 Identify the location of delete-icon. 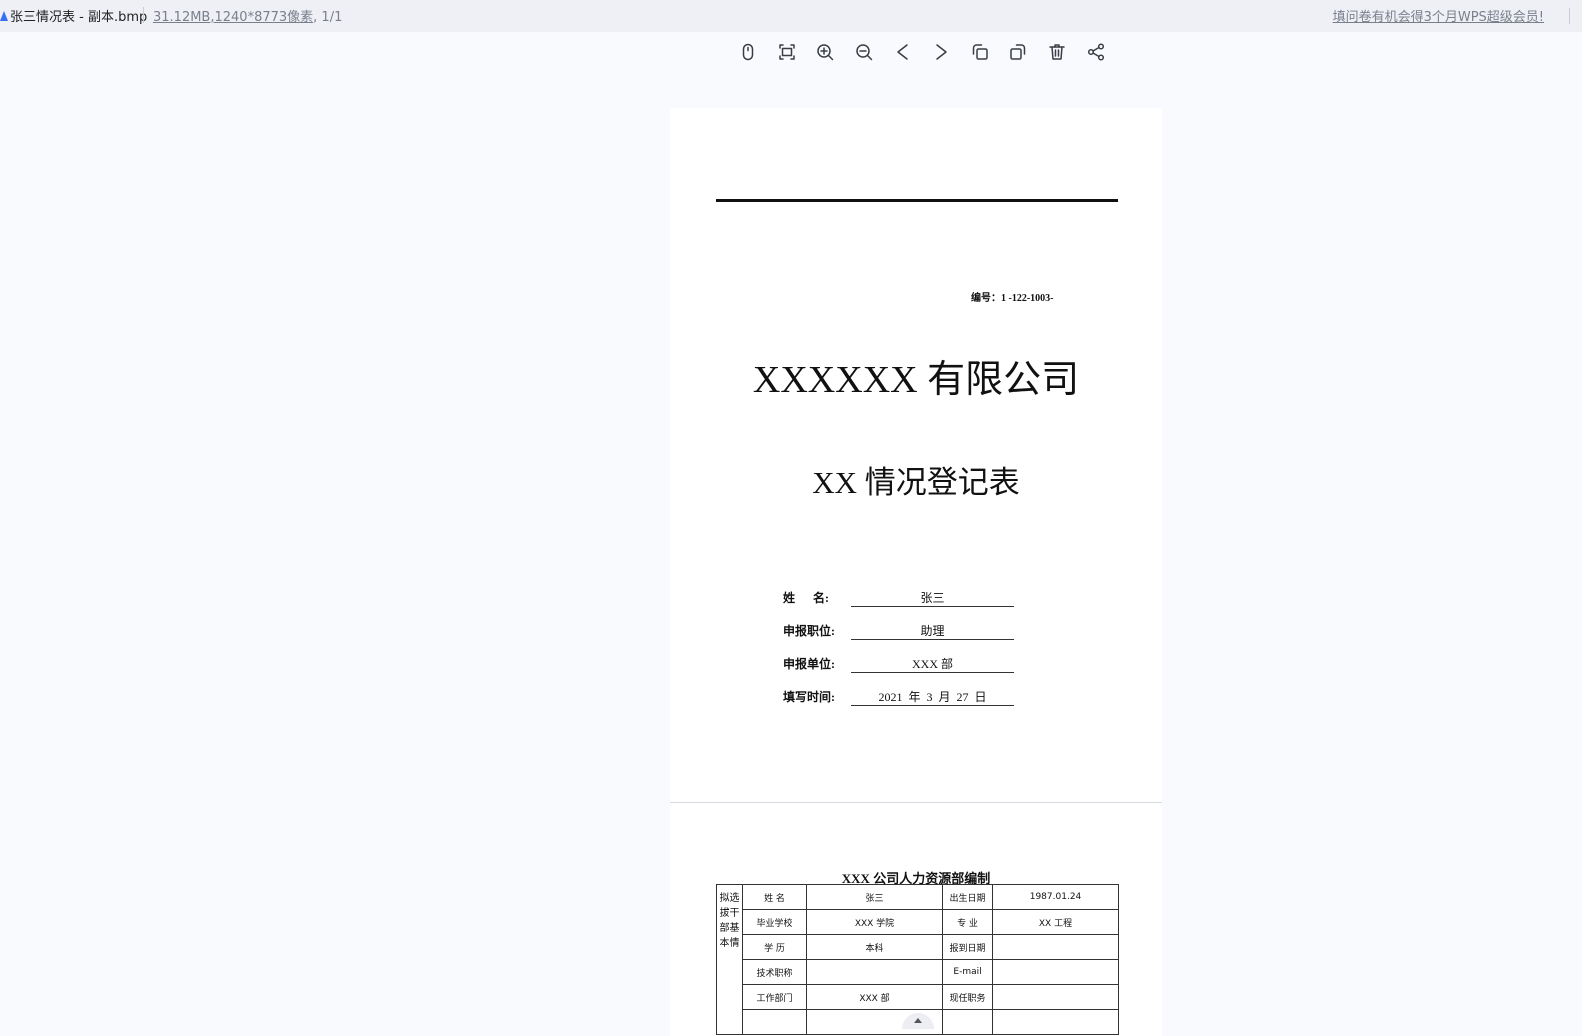
(1057, 52).